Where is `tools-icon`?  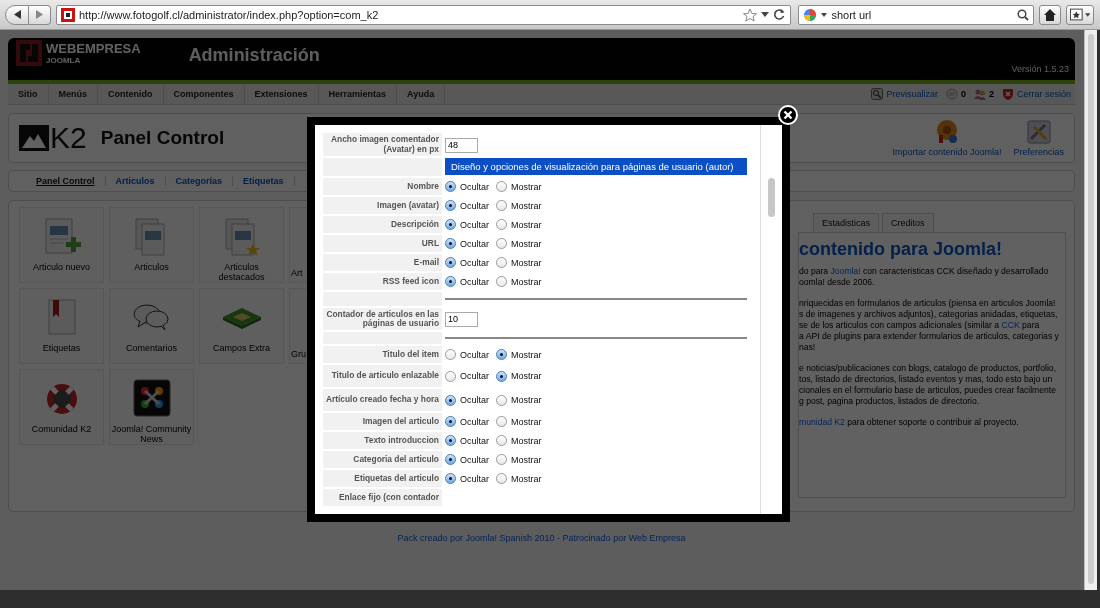 tools-icon is located at coordinates (1038, 132).